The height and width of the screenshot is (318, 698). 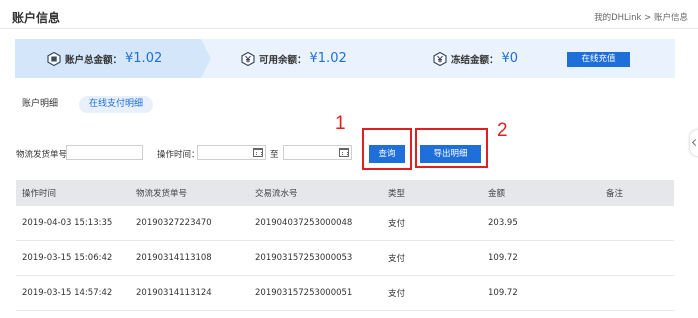 What do you see at coordinates (67, 293) in the screenshot?
I see `operation-time-cell: 2019-03-15 14:57:42` at bounding box center [67, 293].